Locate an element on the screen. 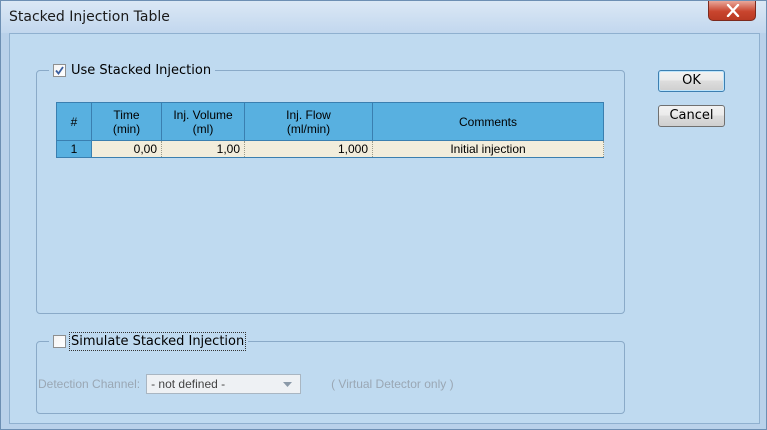 This screenshot has height=430, width=767. chevron-down-icon is located at coordinates (288, 384).